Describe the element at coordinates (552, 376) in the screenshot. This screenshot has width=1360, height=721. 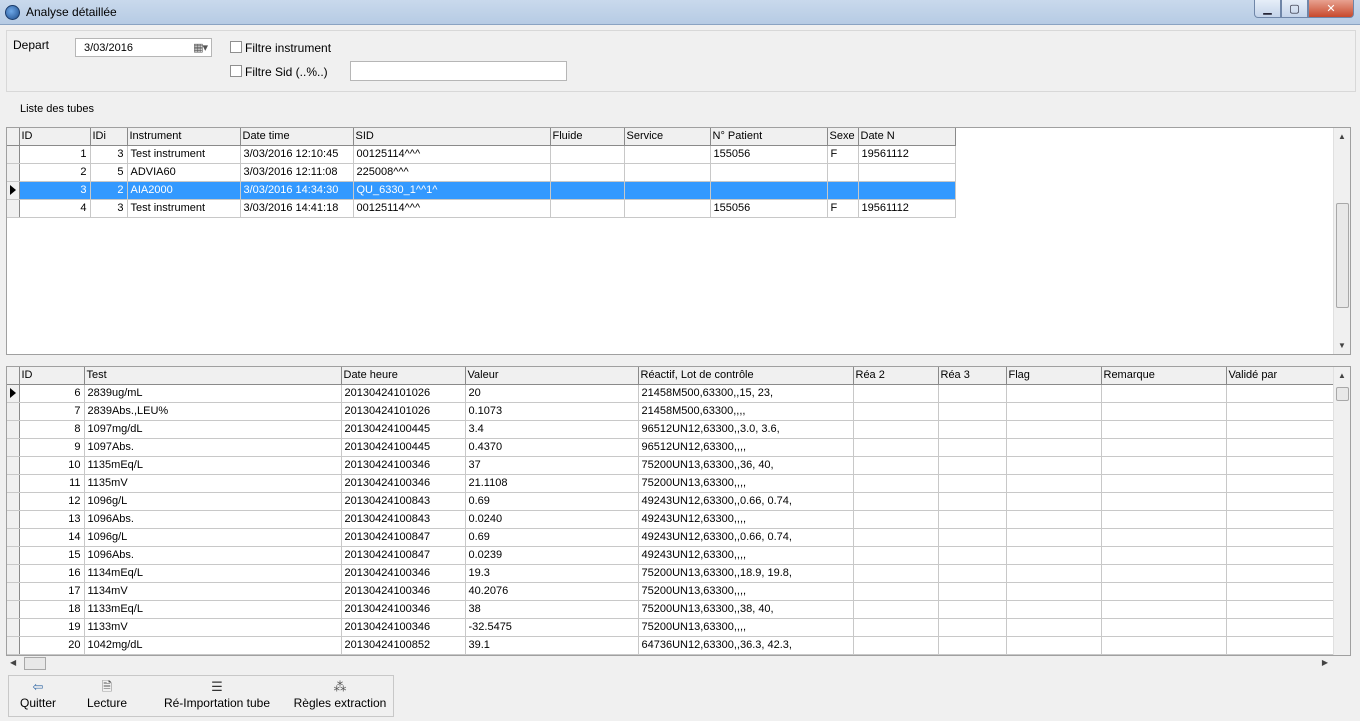
I see `results-col-header: Valeur` at that location.